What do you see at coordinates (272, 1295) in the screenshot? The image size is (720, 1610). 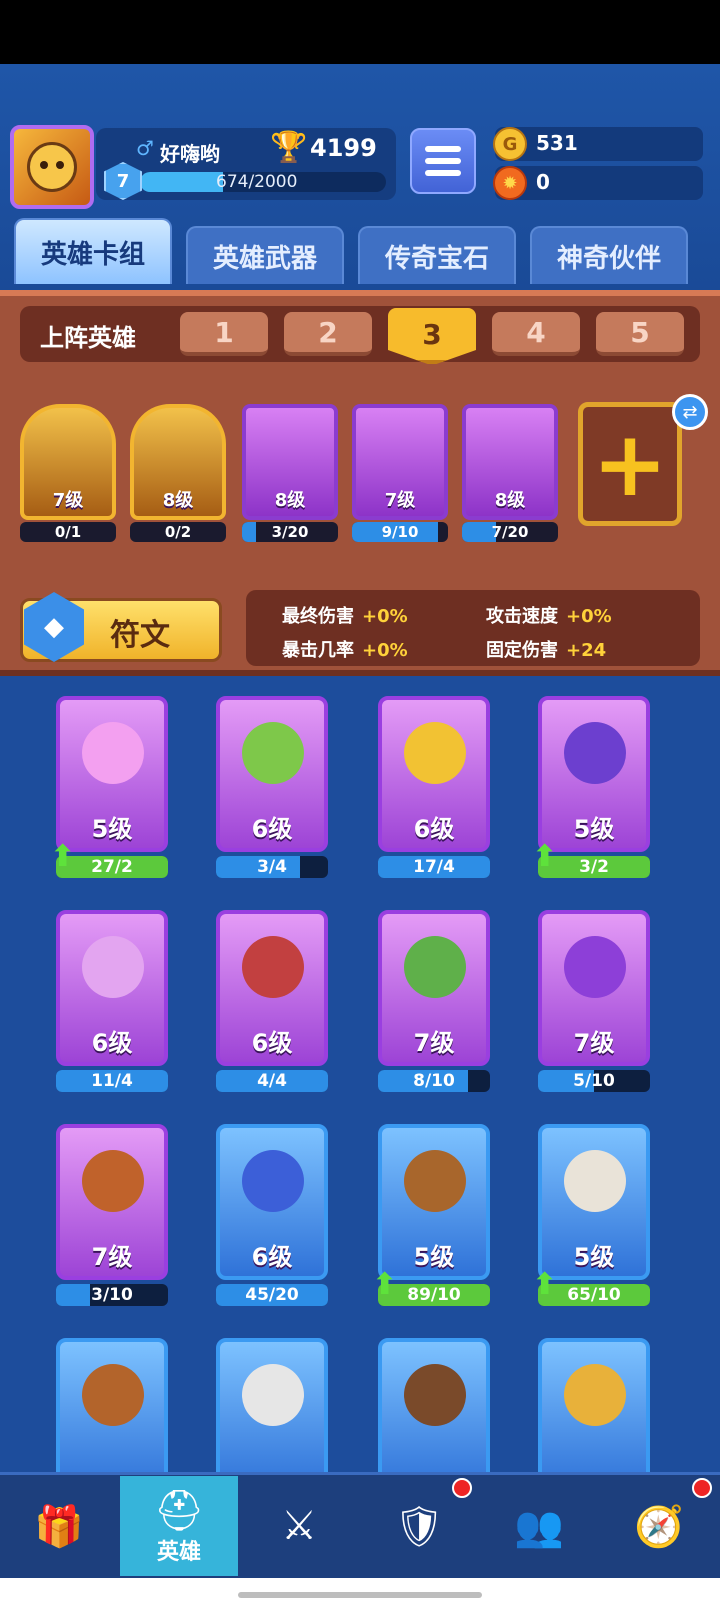 I see `hero-card-progress: 45/20` at bounding box center [272, 1295].